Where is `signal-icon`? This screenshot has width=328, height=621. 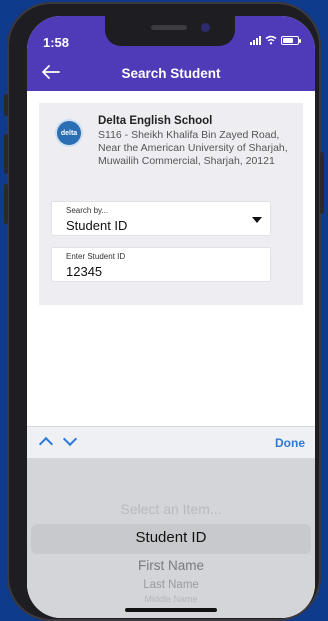
signal-icon is located at coordinates (255, 40).